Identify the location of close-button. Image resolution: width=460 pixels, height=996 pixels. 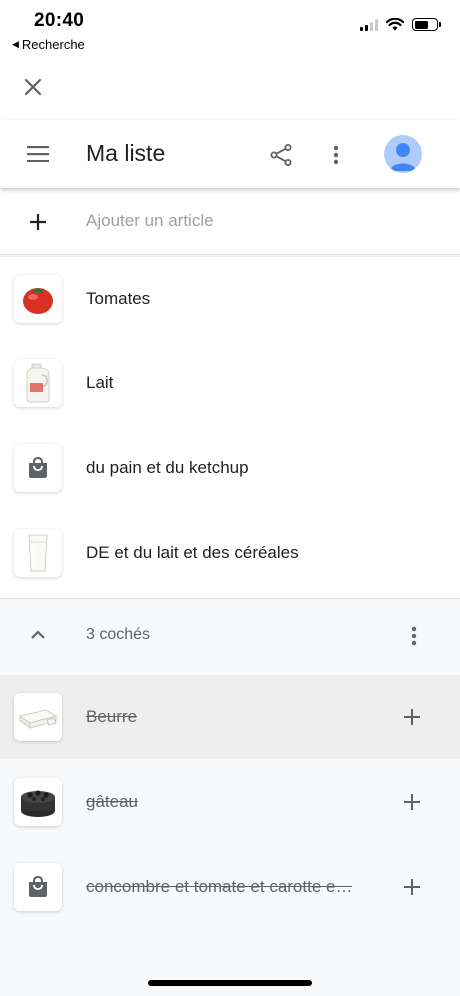
(33, 87).